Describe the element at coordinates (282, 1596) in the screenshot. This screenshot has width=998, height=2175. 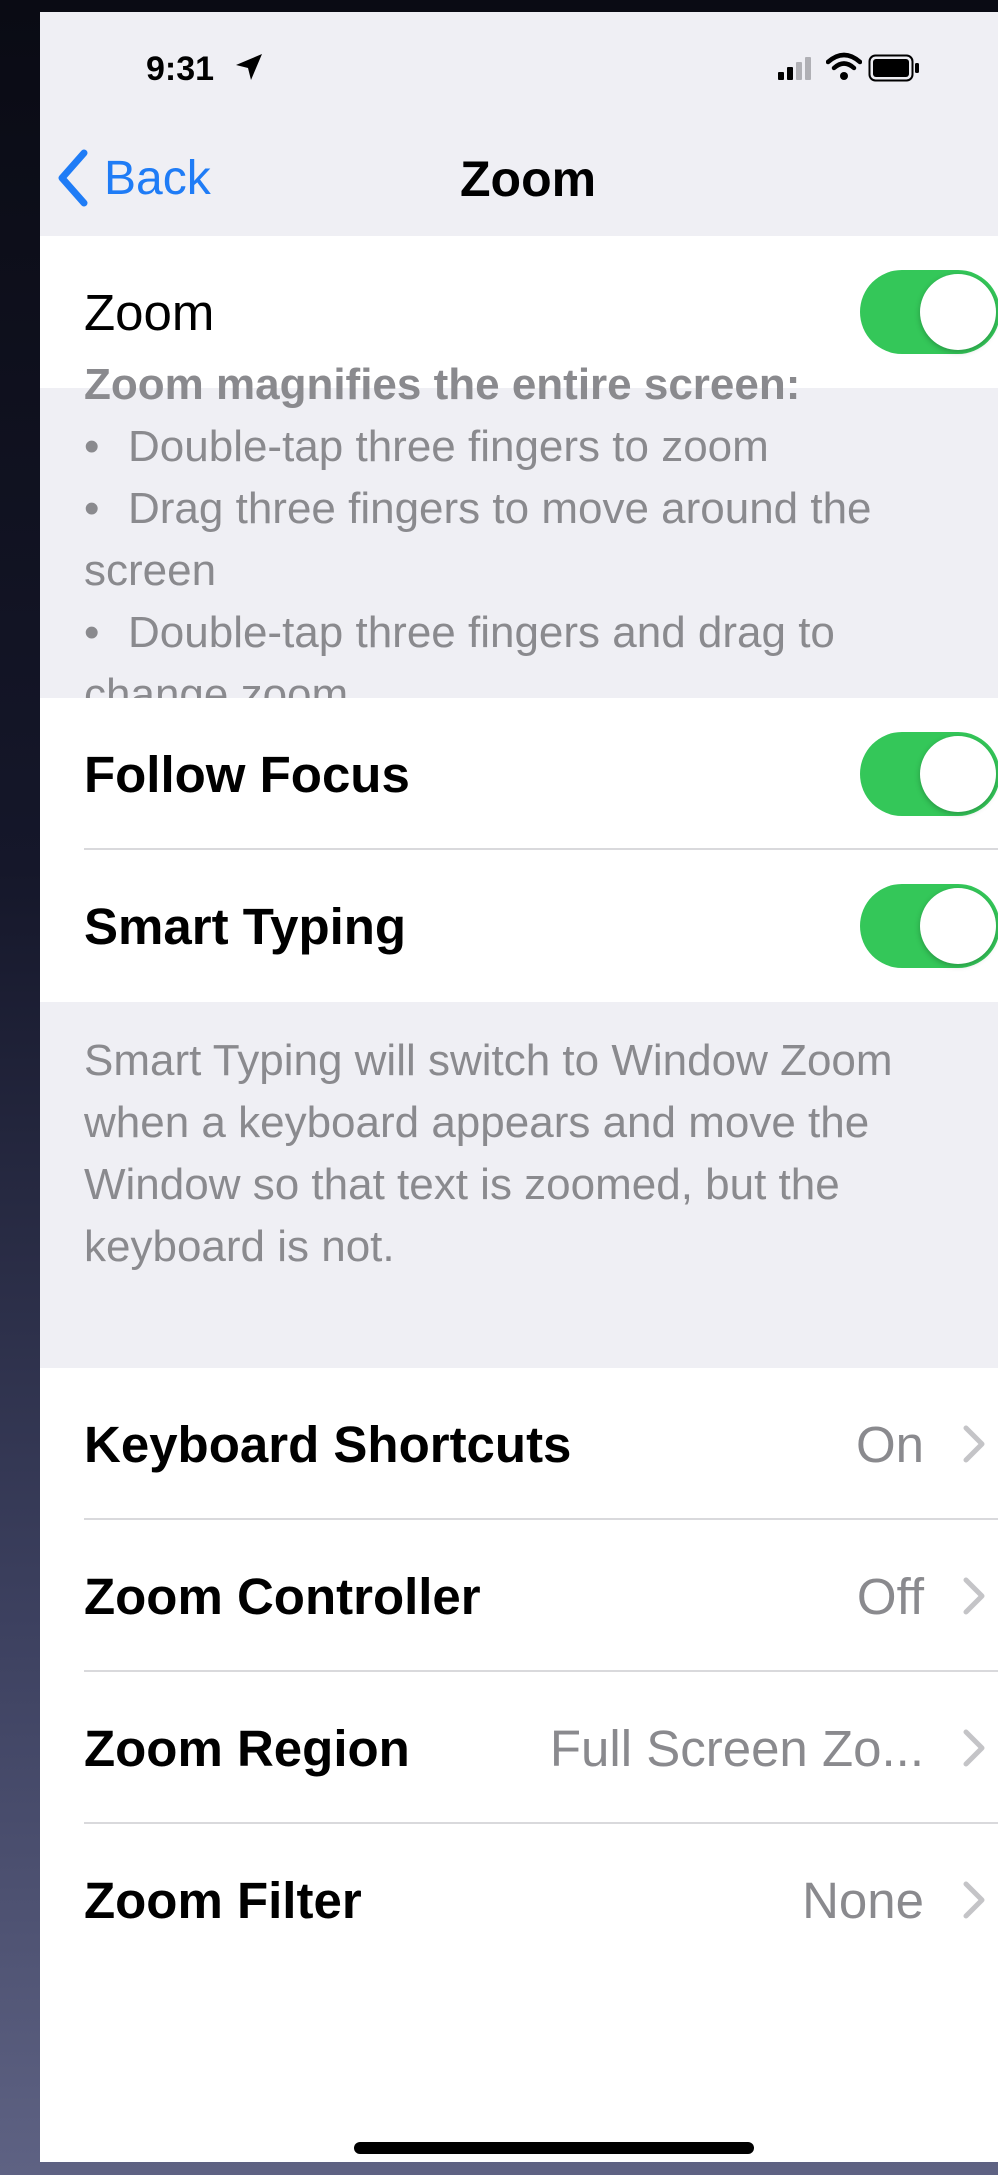
I see `option-label: Zoom Controller` at that location.